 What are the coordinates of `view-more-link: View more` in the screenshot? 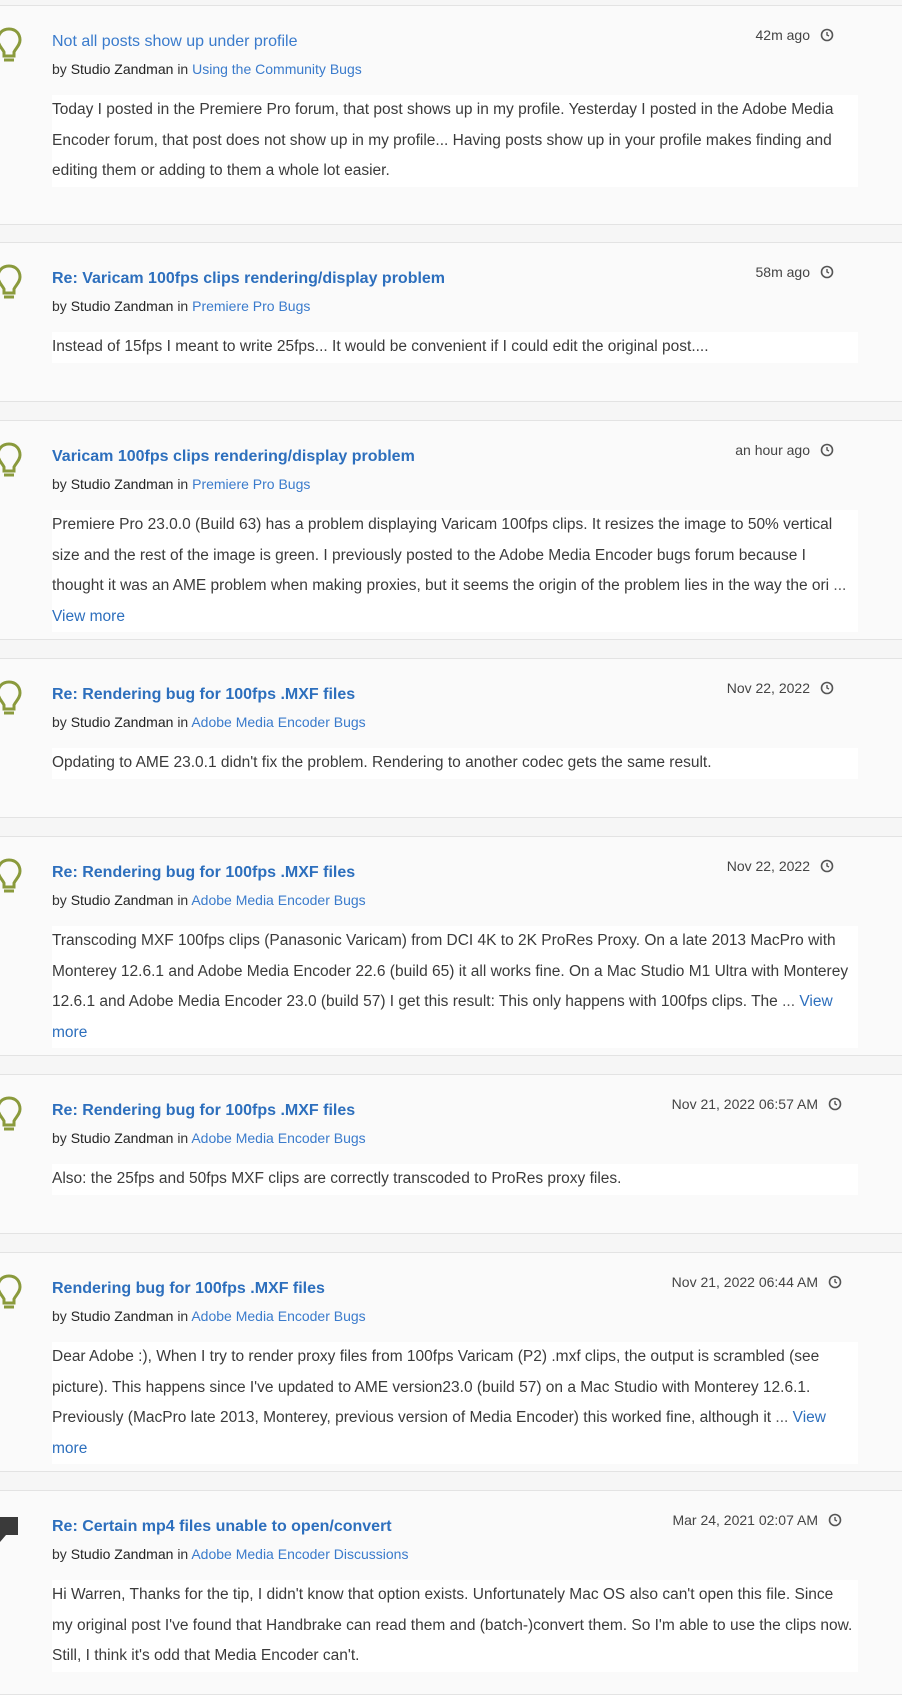 It's located at (88, 616).